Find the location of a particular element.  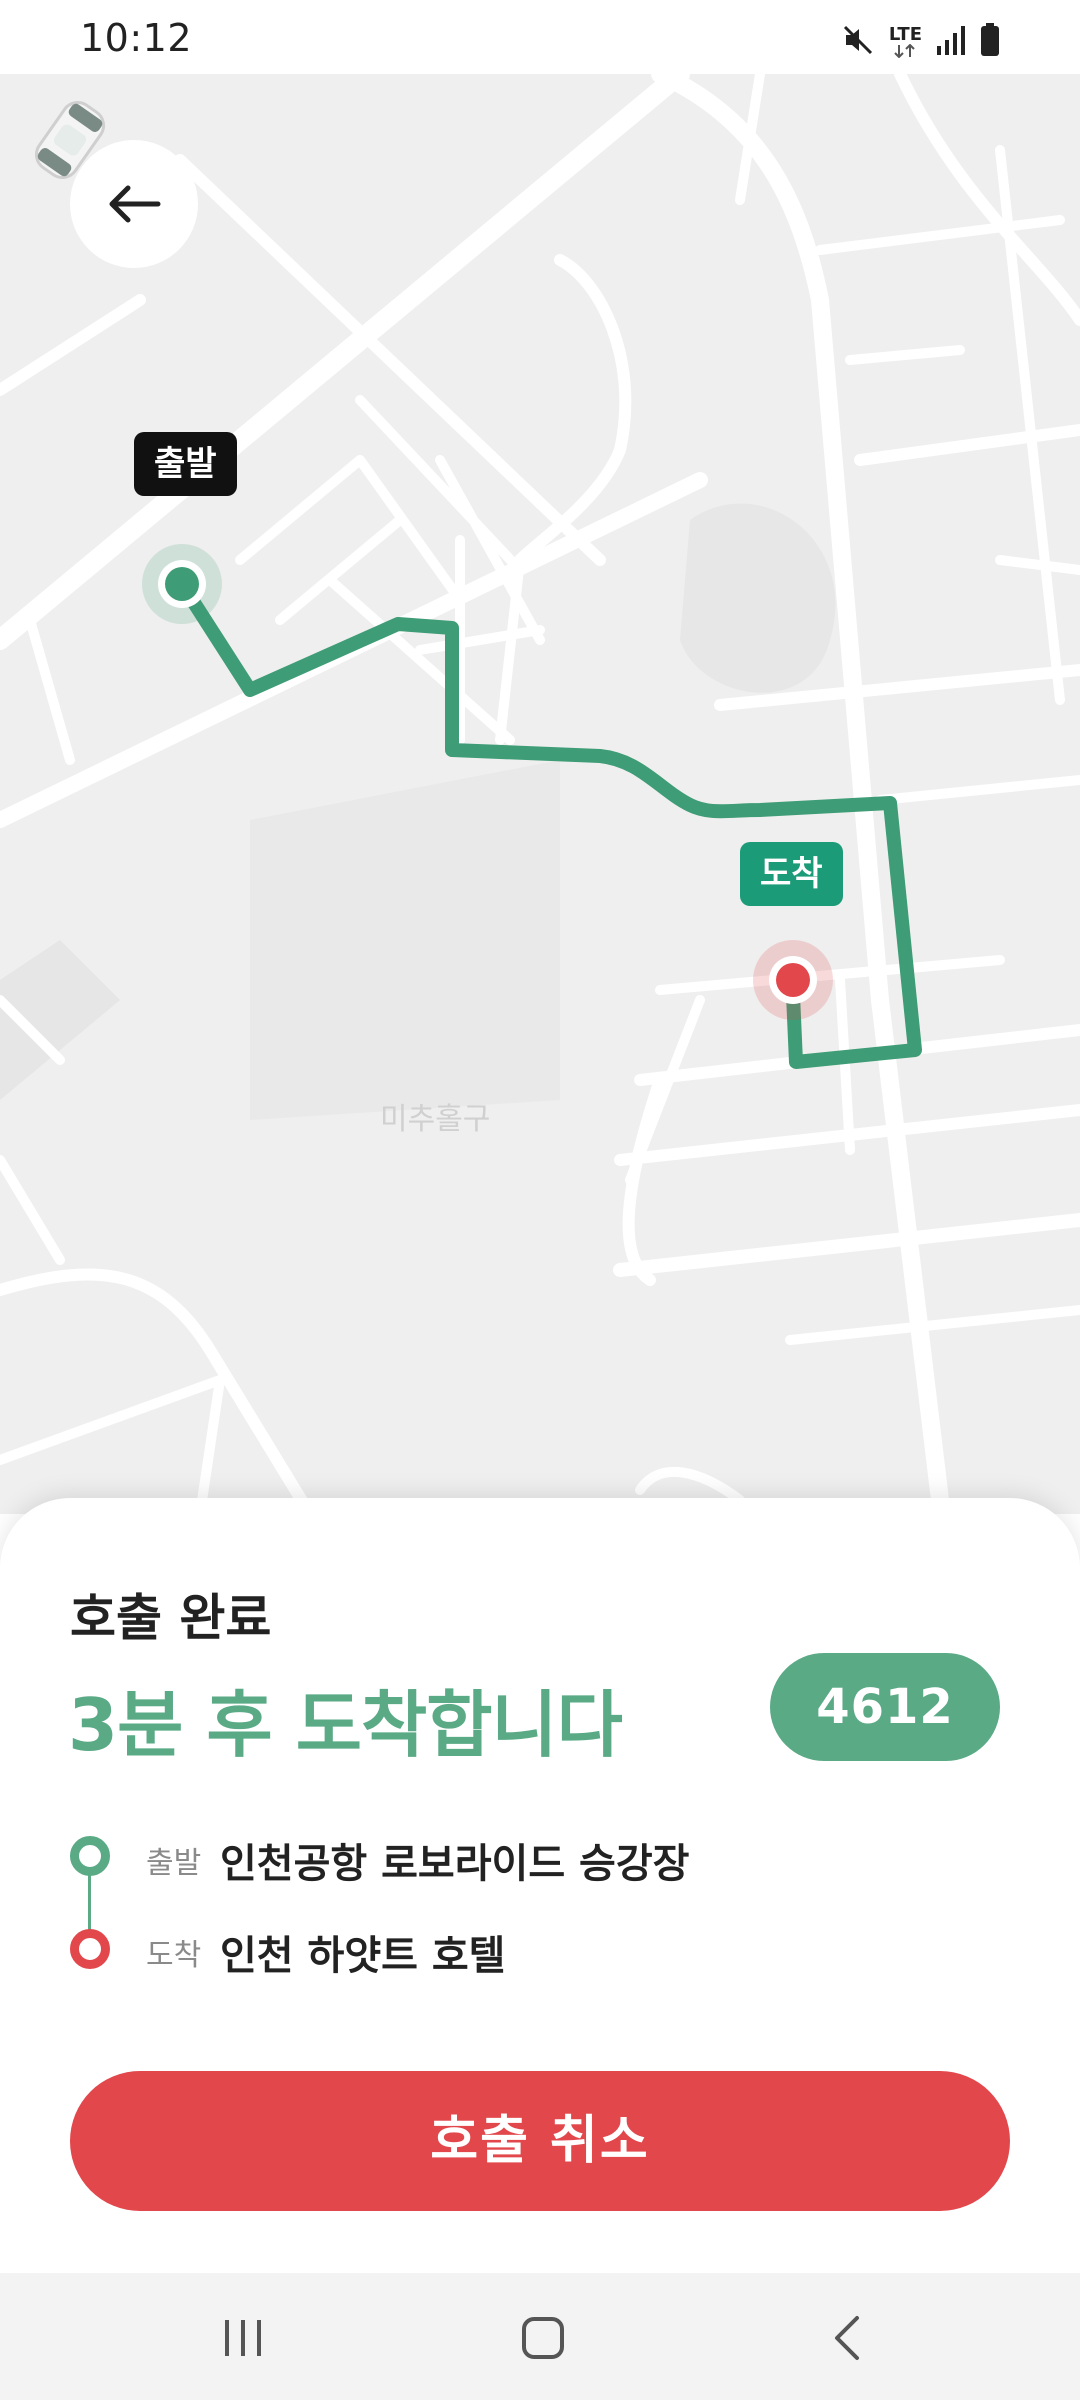

start-point-icon is located at coordinates (90, 1856).